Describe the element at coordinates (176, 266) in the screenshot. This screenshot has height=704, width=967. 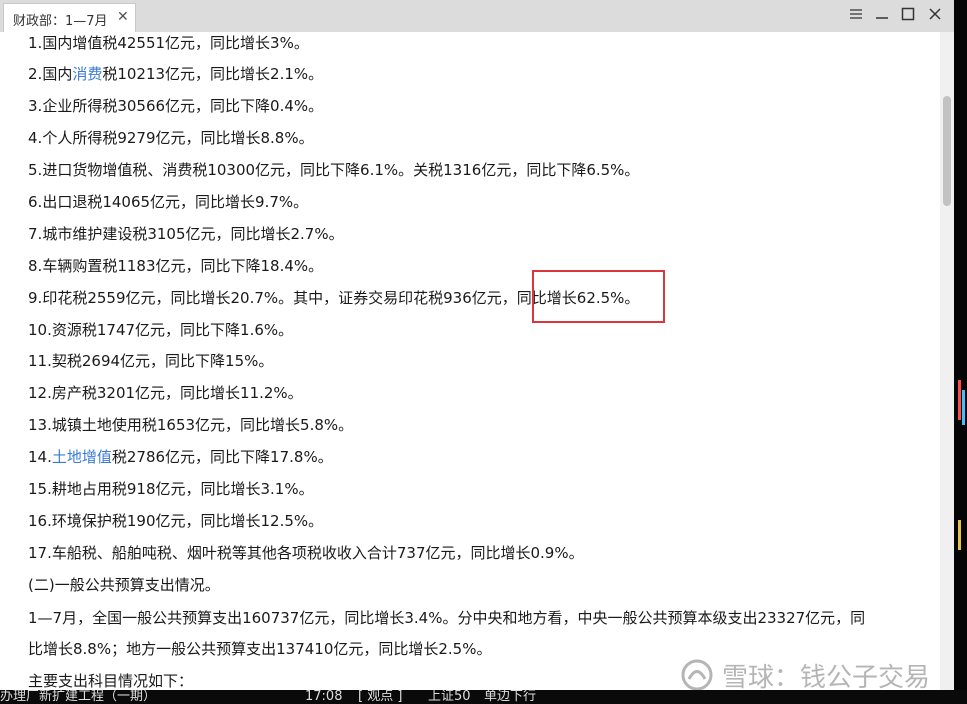
I see `list-item: 8.车辆购置税1183亿元，同比下降18.4%。` at that location.